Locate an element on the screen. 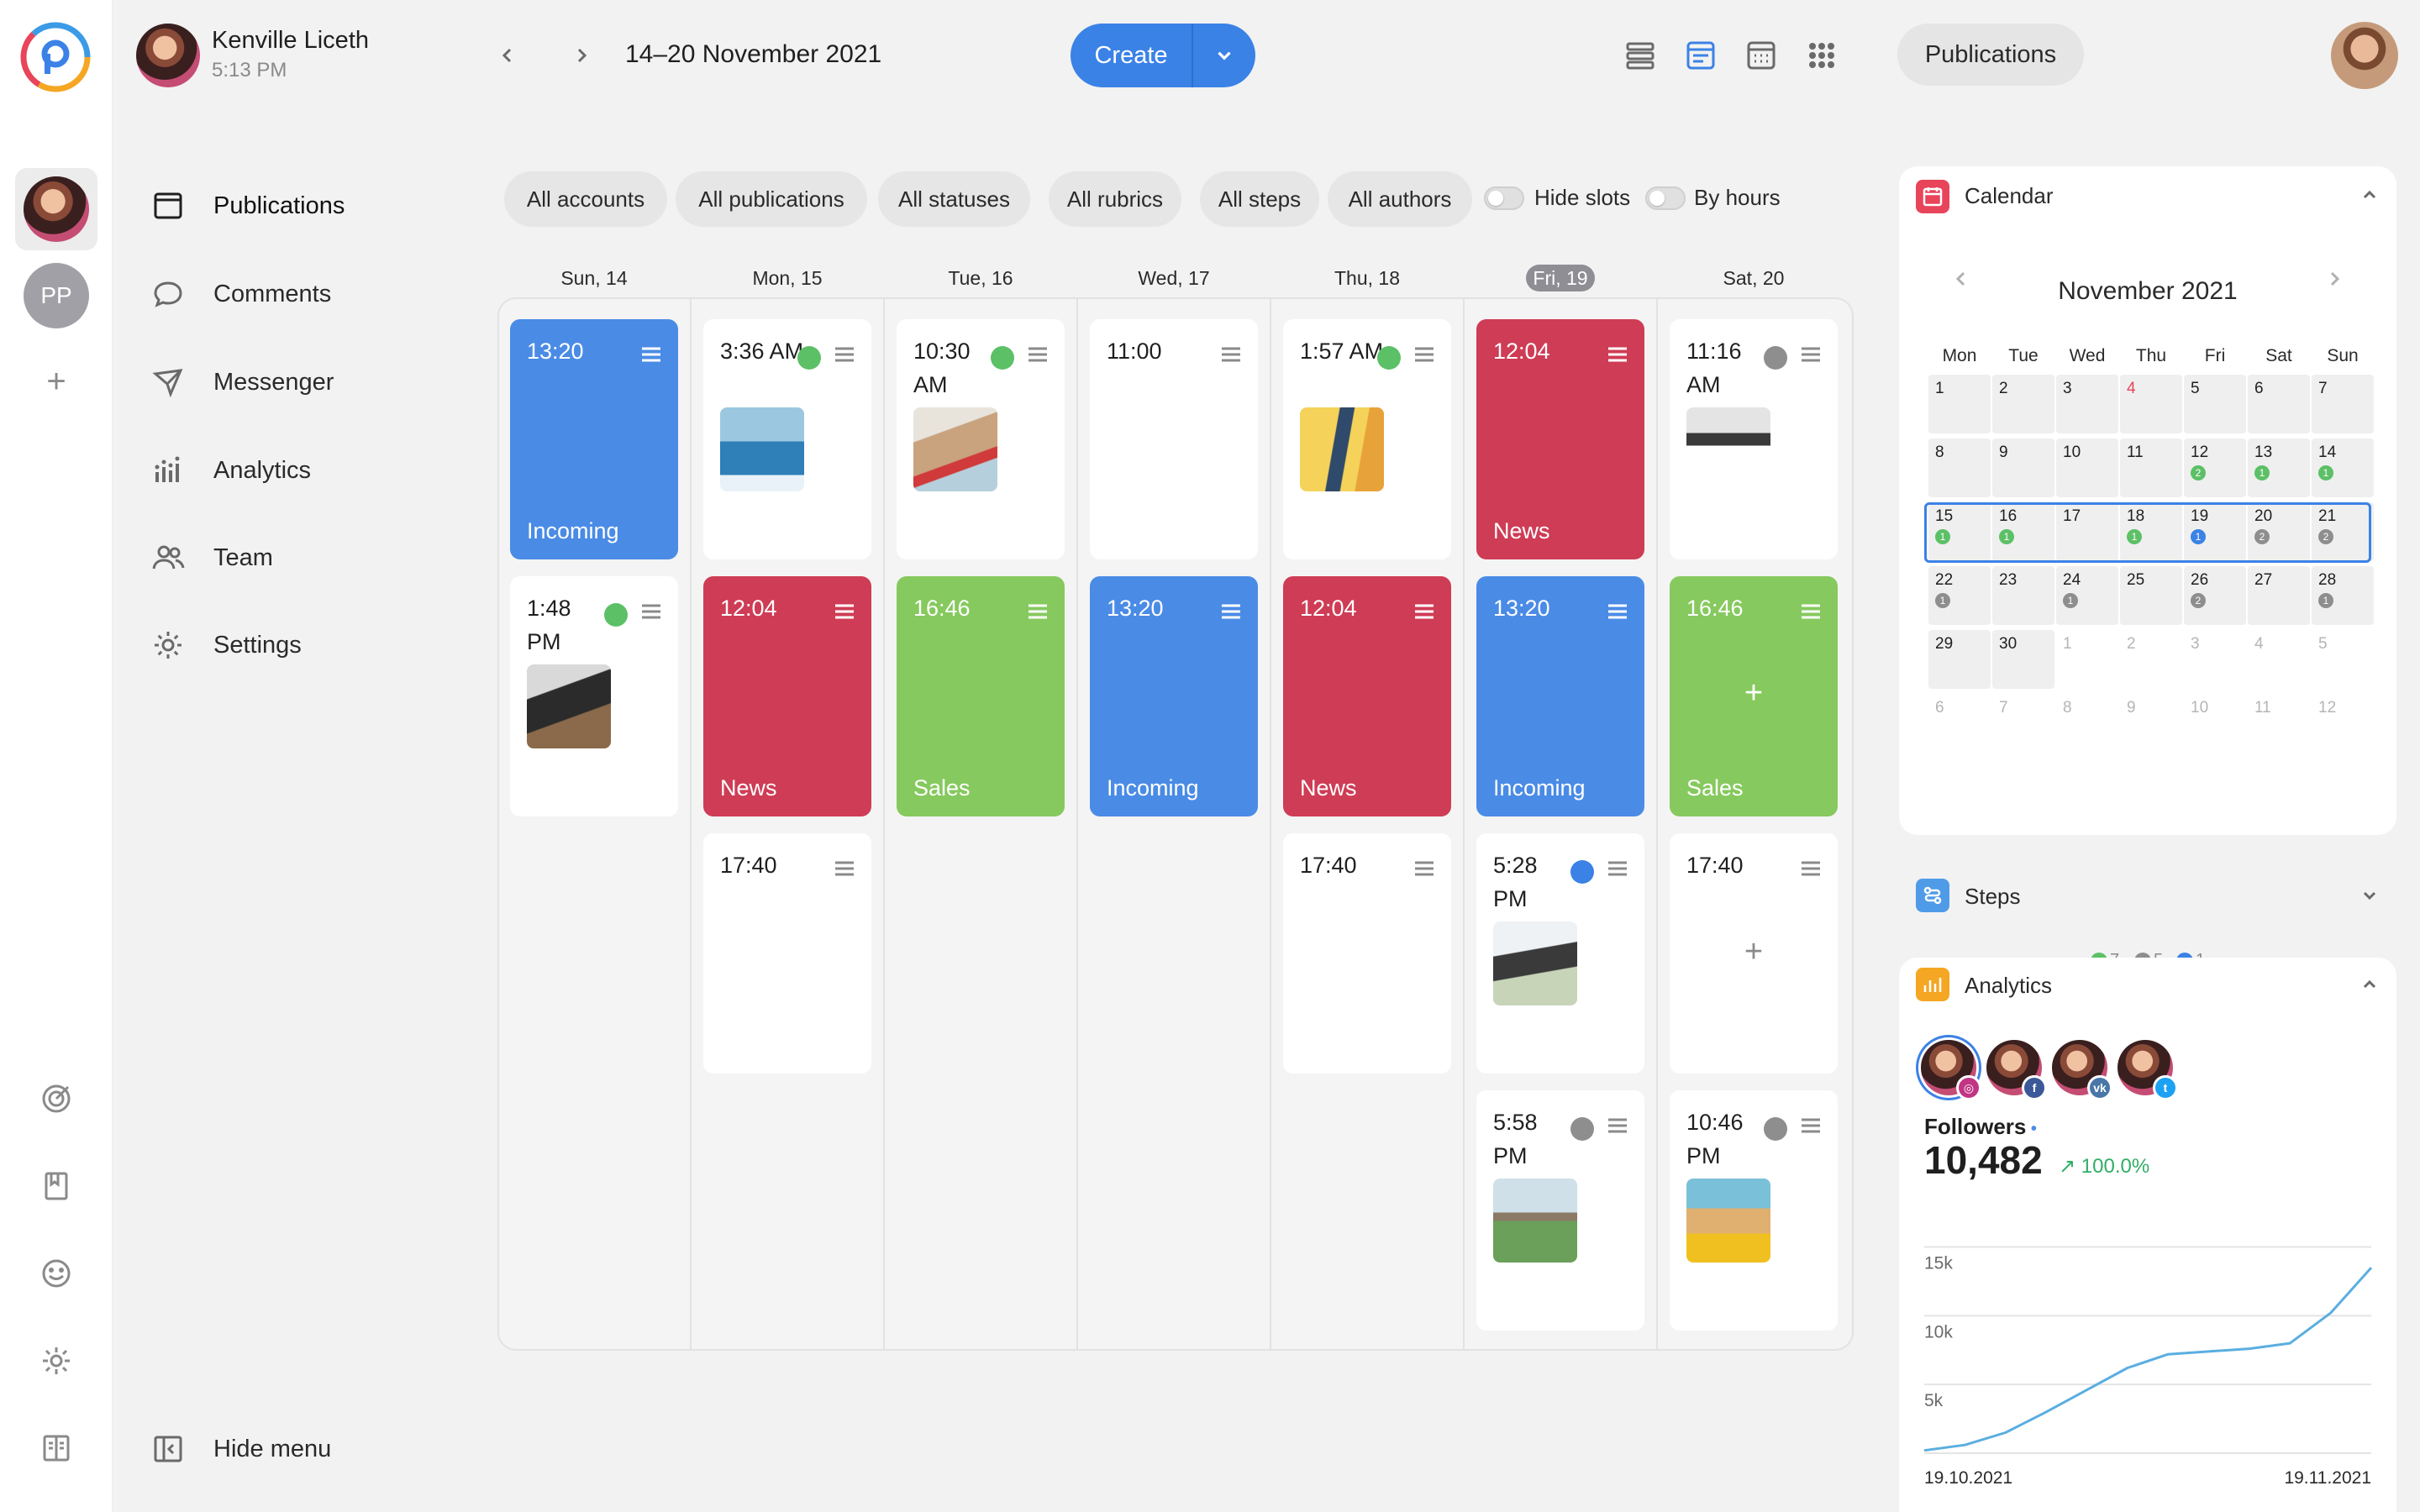 The height and width of the screenshot is (1512, 2420). active-account is located at coordinates (56, 209).